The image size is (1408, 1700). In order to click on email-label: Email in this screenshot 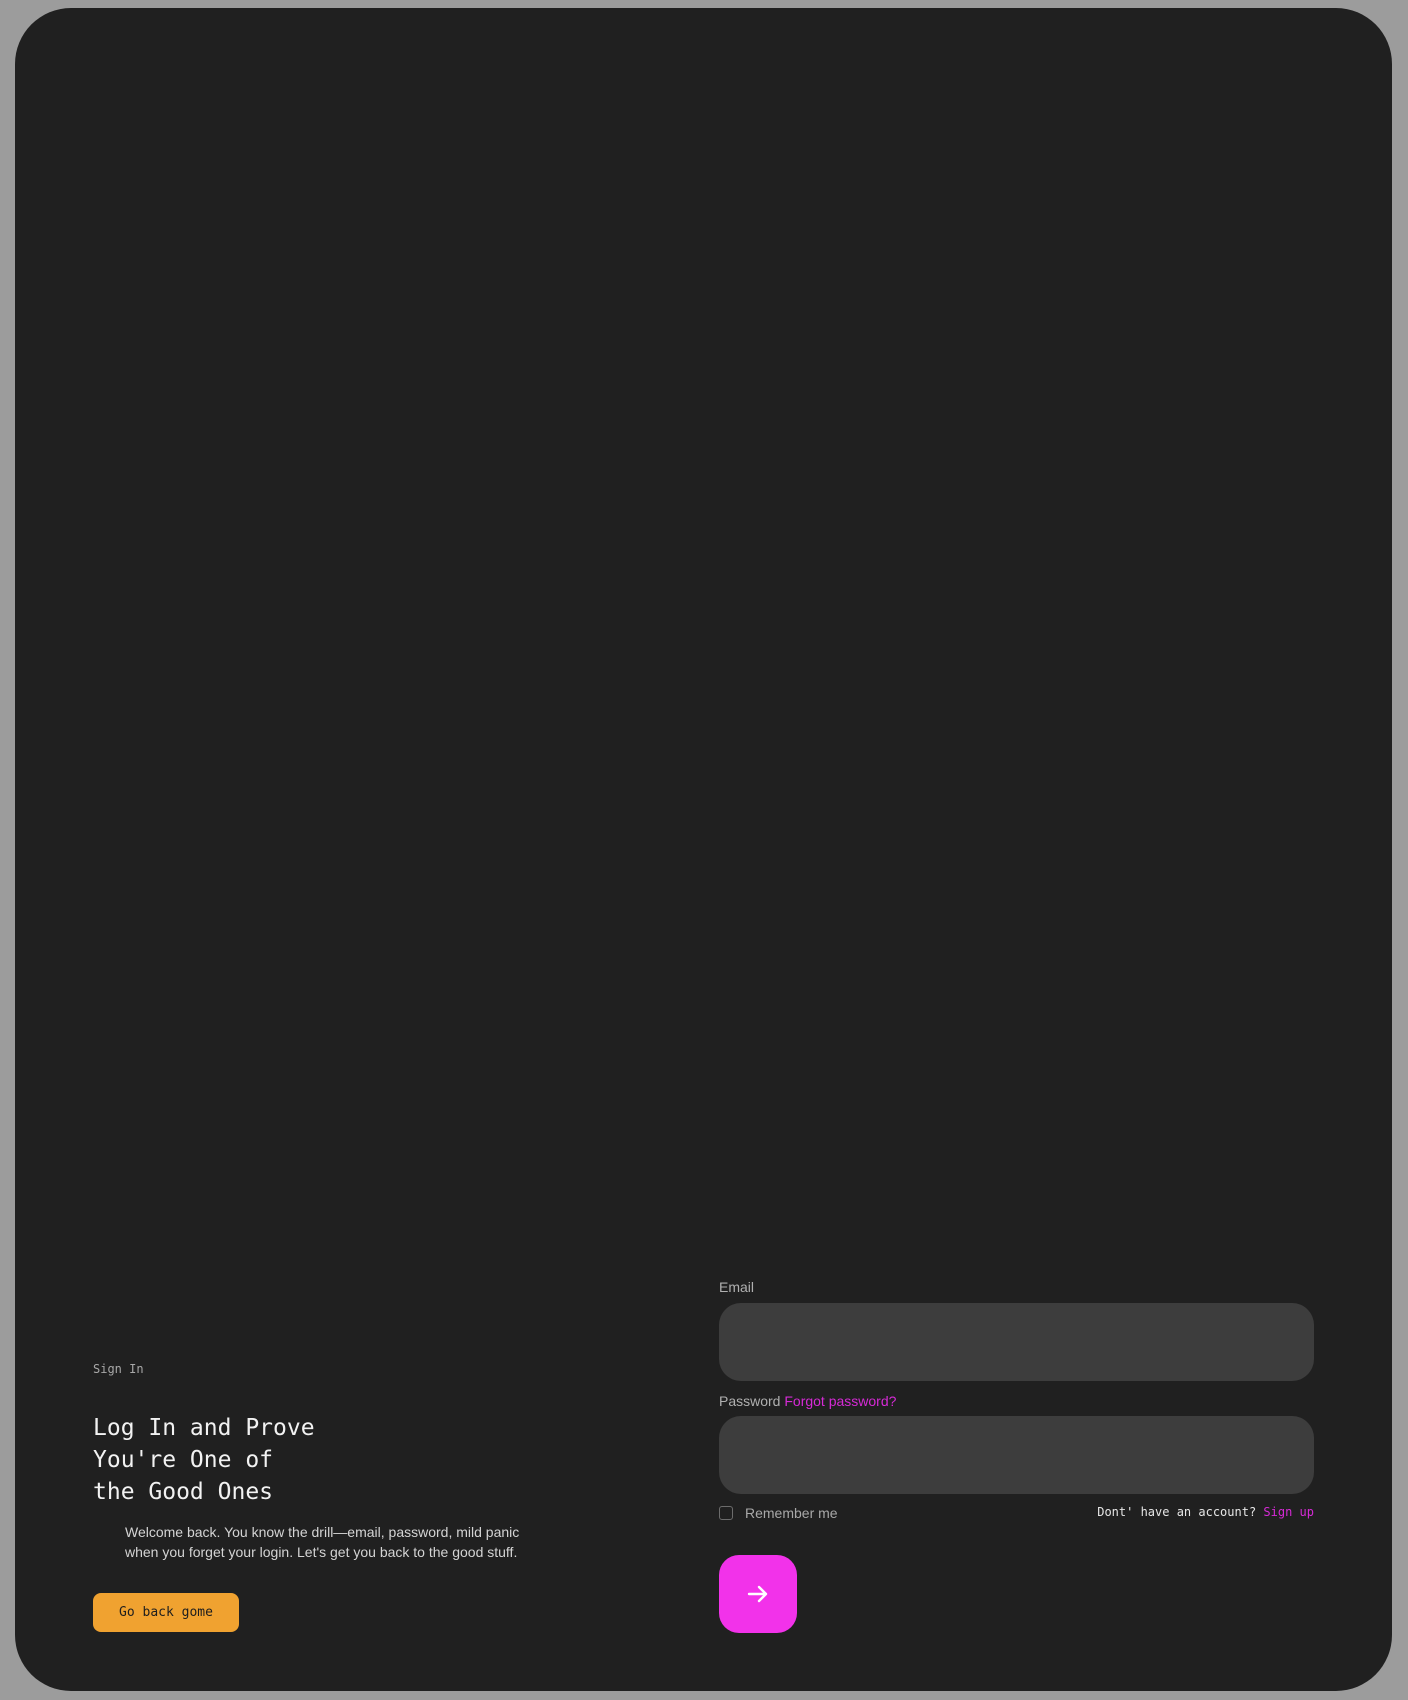, I will do `click(737, 1287)`.